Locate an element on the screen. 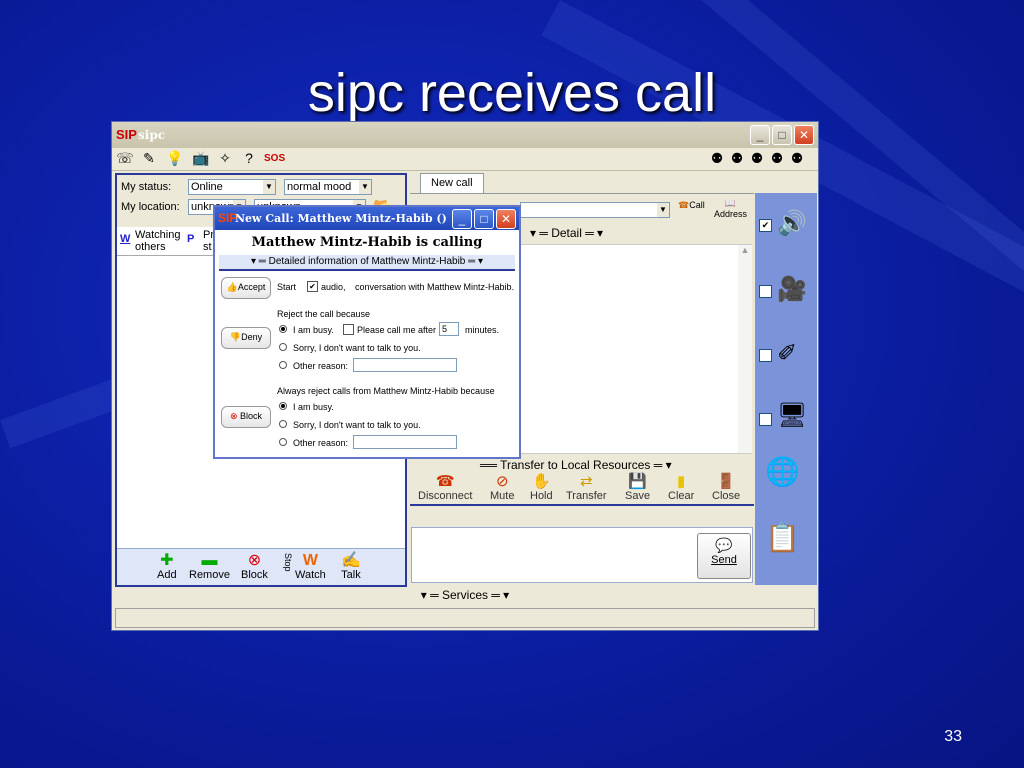 This screenshot has width=1024, height=768. send-button: 💬 Send is located at coordinates (724, 556).